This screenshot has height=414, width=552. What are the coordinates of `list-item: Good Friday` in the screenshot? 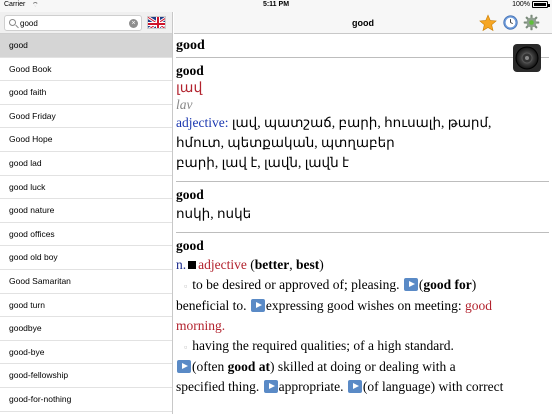 It's located at (86, 117).